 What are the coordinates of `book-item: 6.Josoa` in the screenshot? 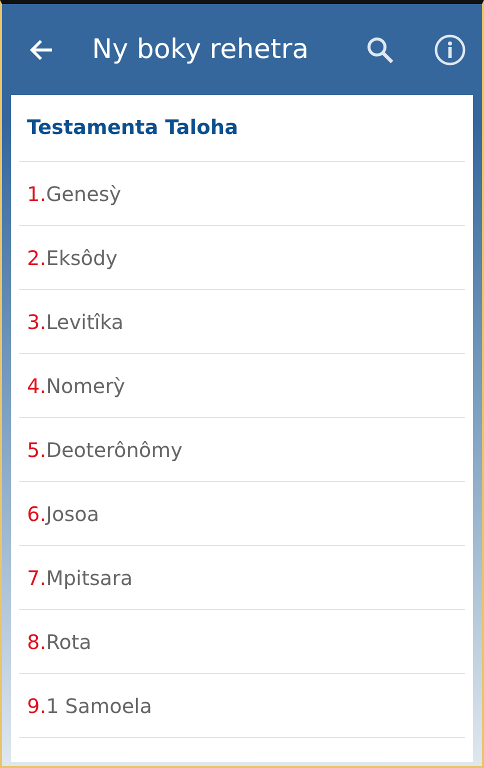 It's located at (242, 514).